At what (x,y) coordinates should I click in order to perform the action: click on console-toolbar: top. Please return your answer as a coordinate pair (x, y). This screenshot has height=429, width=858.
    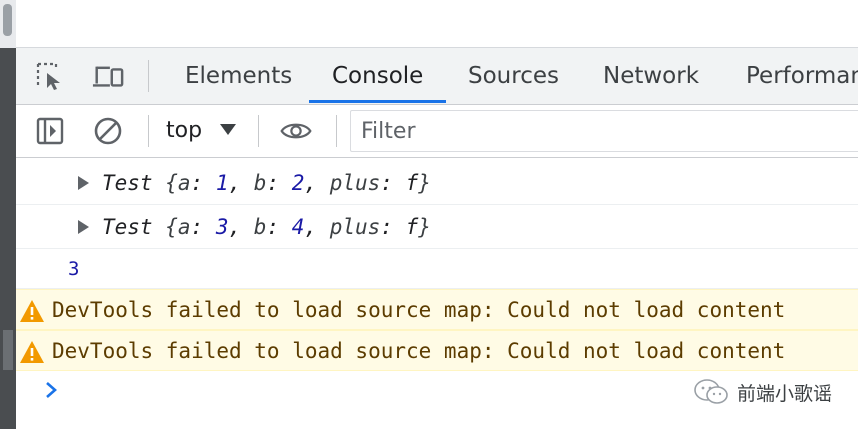
    Looking at the image, I should click on (437, 131).